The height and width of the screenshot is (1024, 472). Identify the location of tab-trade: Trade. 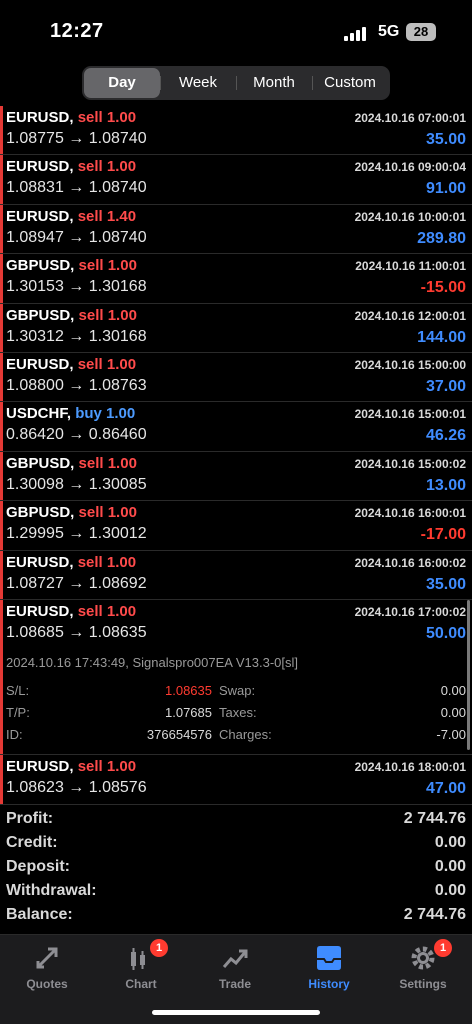
(235, 966).